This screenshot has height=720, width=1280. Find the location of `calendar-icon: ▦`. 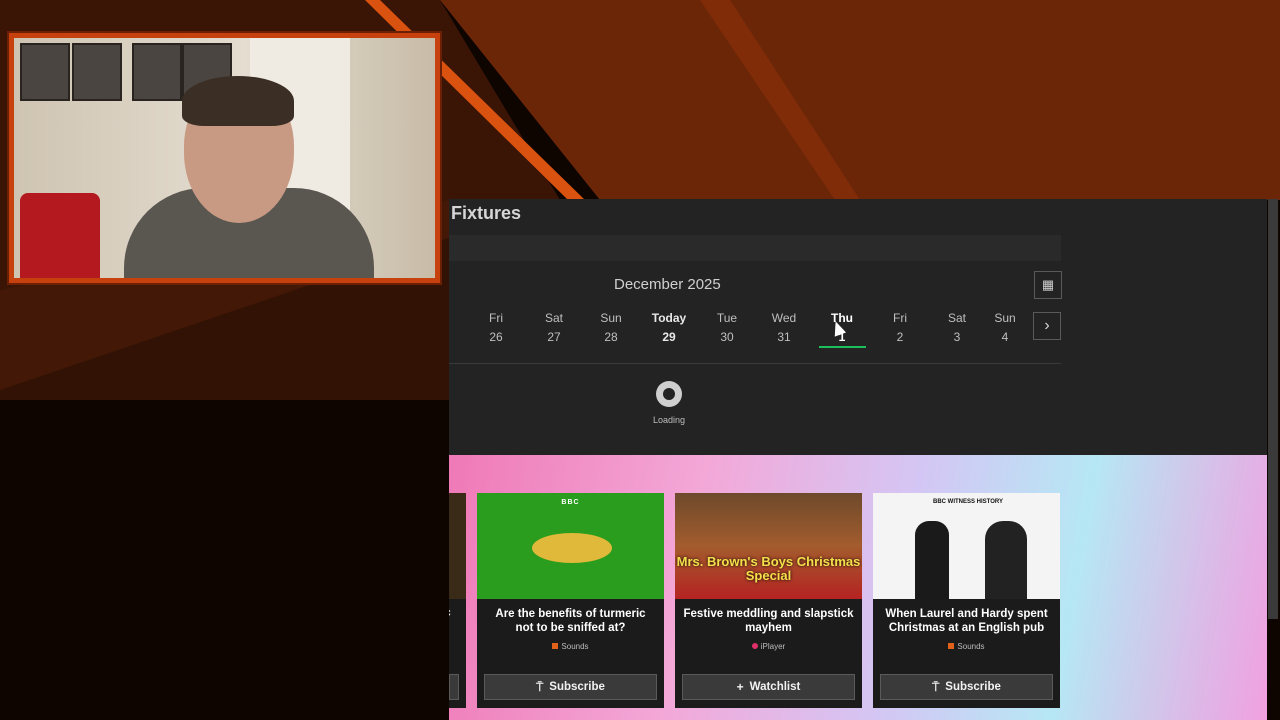

calendar-icon: ▦ is located at coordinates (1048, 284).